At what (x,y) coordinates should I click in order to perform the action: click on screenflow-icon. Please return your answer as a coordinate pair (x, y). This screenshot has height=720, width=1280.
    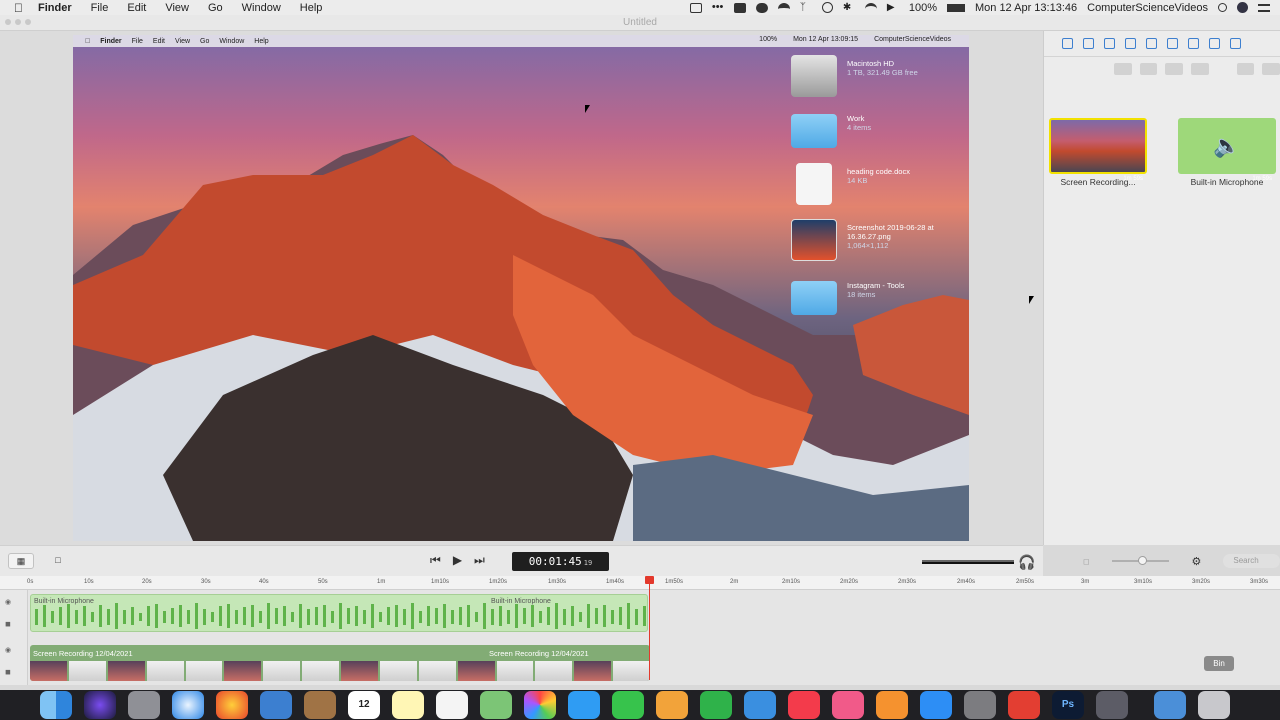
    Looking at the image, I should click on (1112, 705).